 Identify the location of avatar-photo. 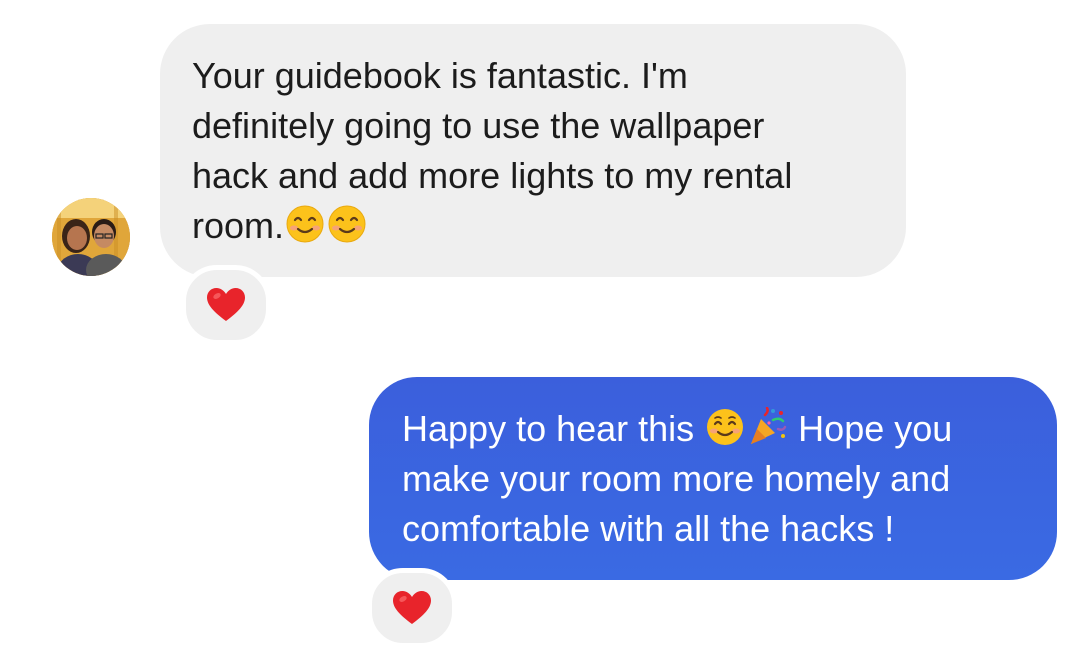
(91, 237).